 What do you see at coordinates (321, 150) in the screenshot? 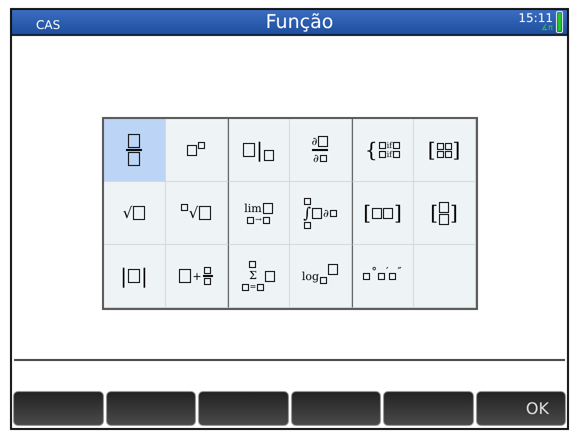
I see `template-button: ∂ ∂` at bounding box center [321, 150].